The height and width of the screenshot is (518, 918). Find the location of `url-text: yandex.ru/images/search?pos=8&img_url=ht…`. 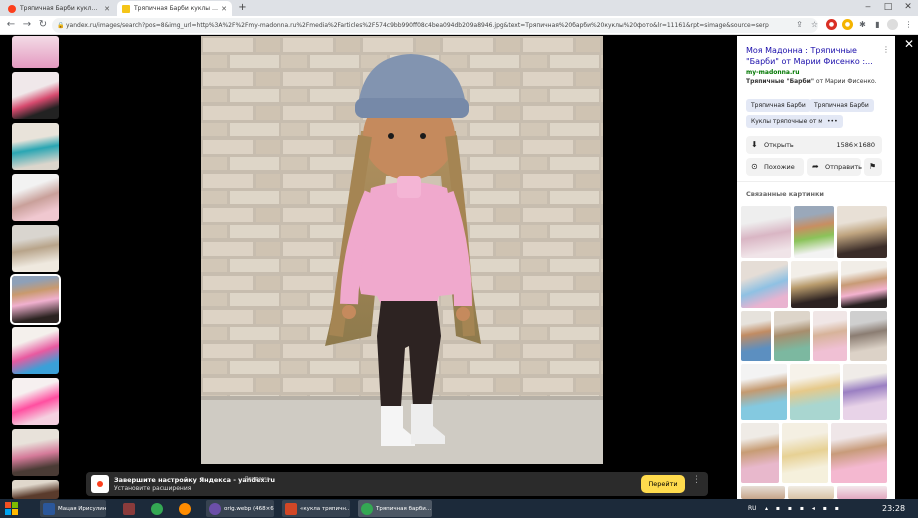

url-text: yandex.ru/images/search?pos=8&img_url=ht… is located at coordinates (417, 25).